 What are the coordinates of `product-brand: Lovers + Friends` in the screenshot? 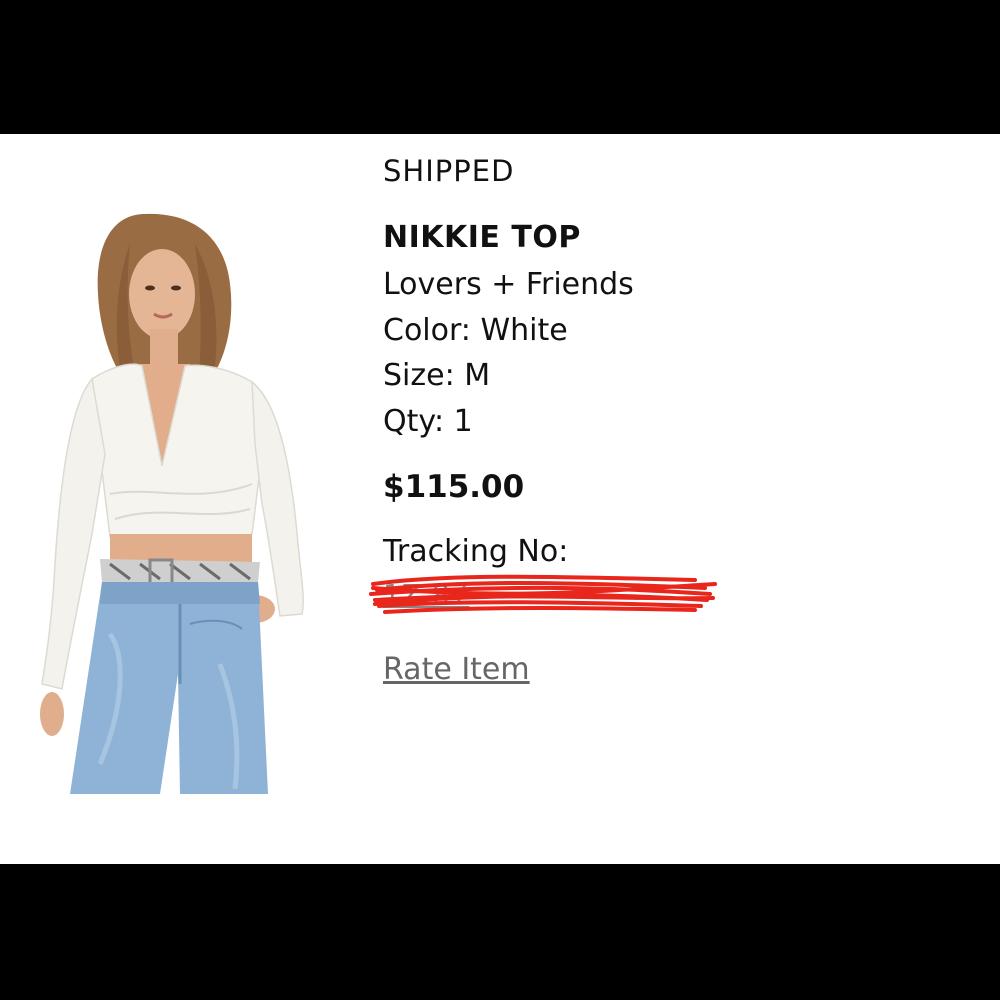 It's located at (508, 284).